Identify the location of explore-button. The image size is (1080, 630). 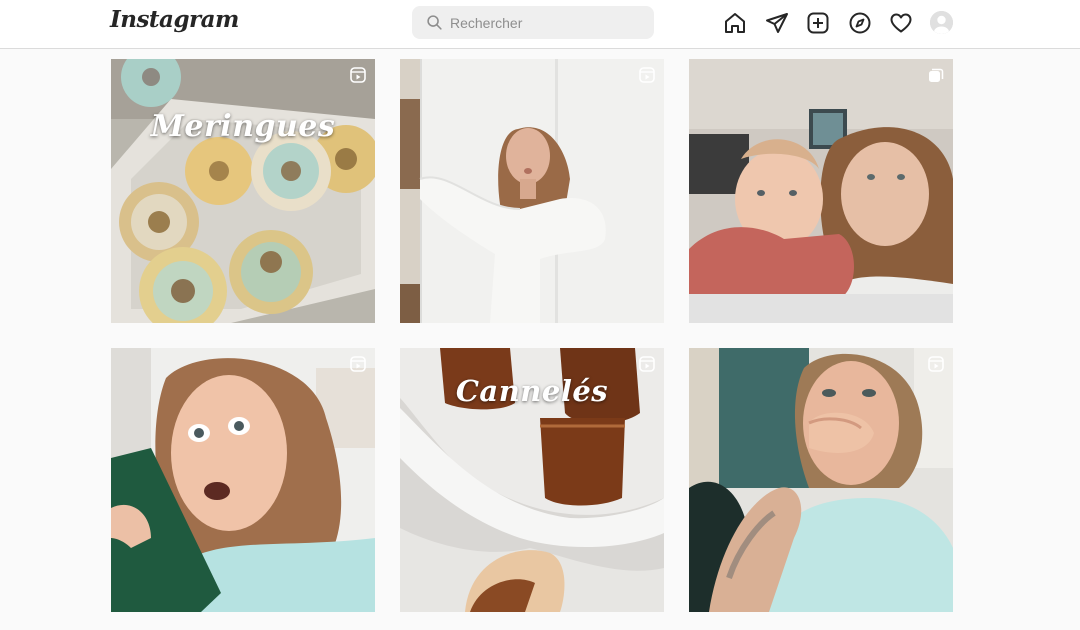
(860, 23).